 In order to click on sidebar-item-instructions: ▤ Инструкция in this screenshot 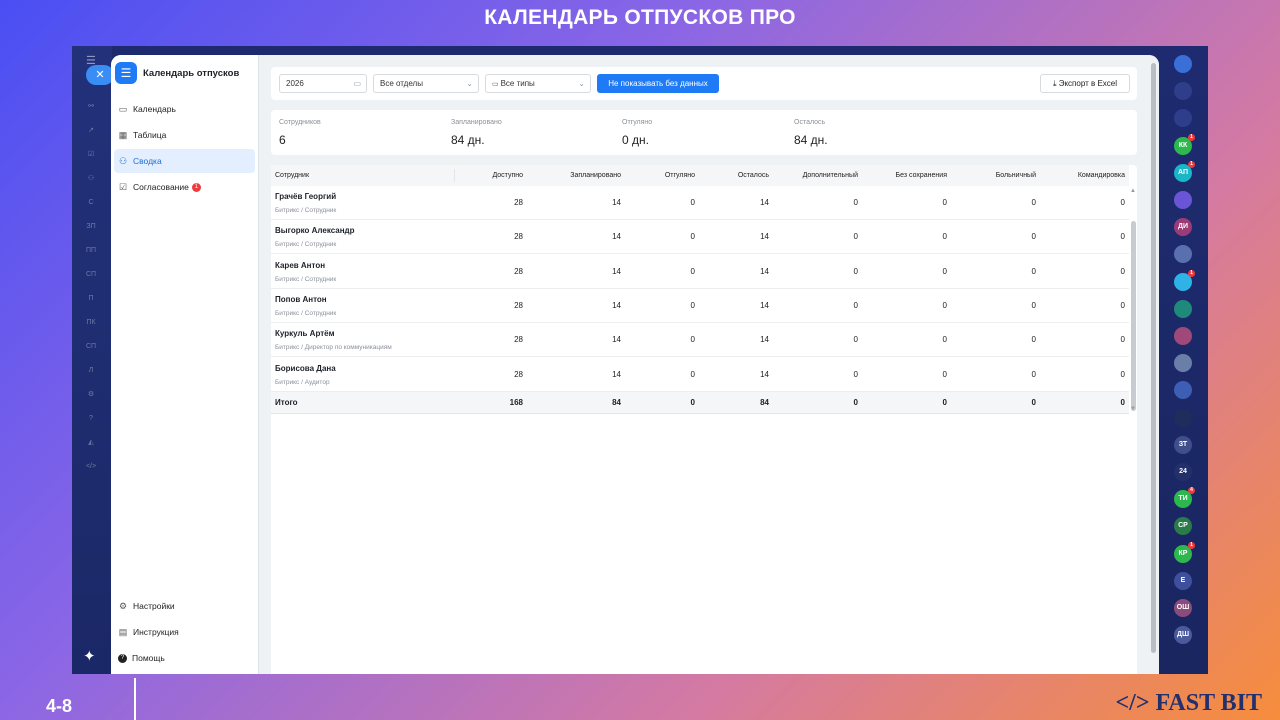, I will do `click(185, 632)`.